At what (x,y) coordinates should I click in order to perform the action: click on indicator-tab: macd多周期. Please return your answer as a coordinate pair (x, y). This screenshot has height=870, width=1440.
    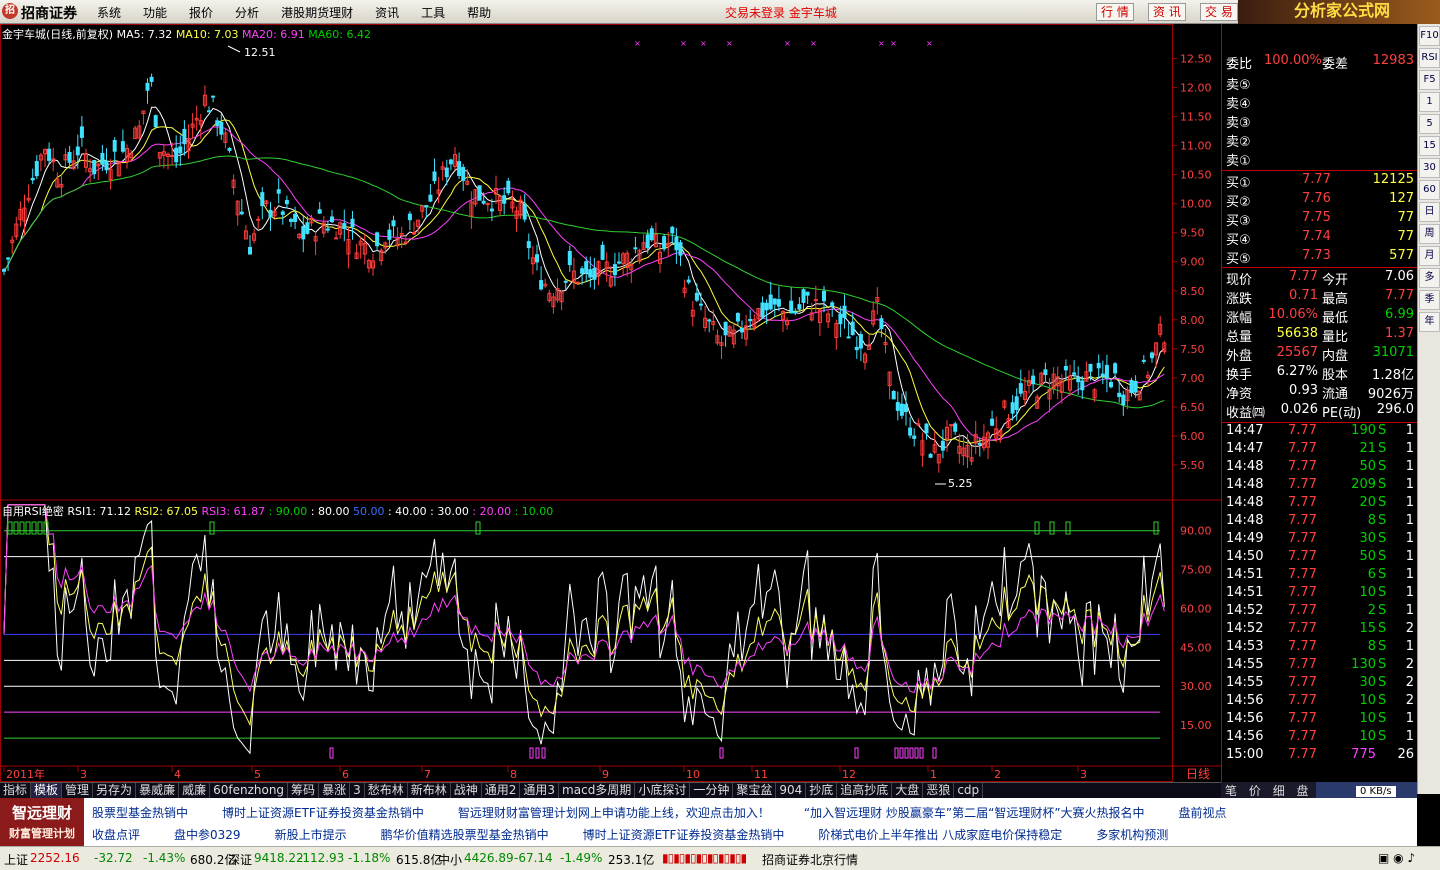
    Looking at the image, I should click on (597, 790).